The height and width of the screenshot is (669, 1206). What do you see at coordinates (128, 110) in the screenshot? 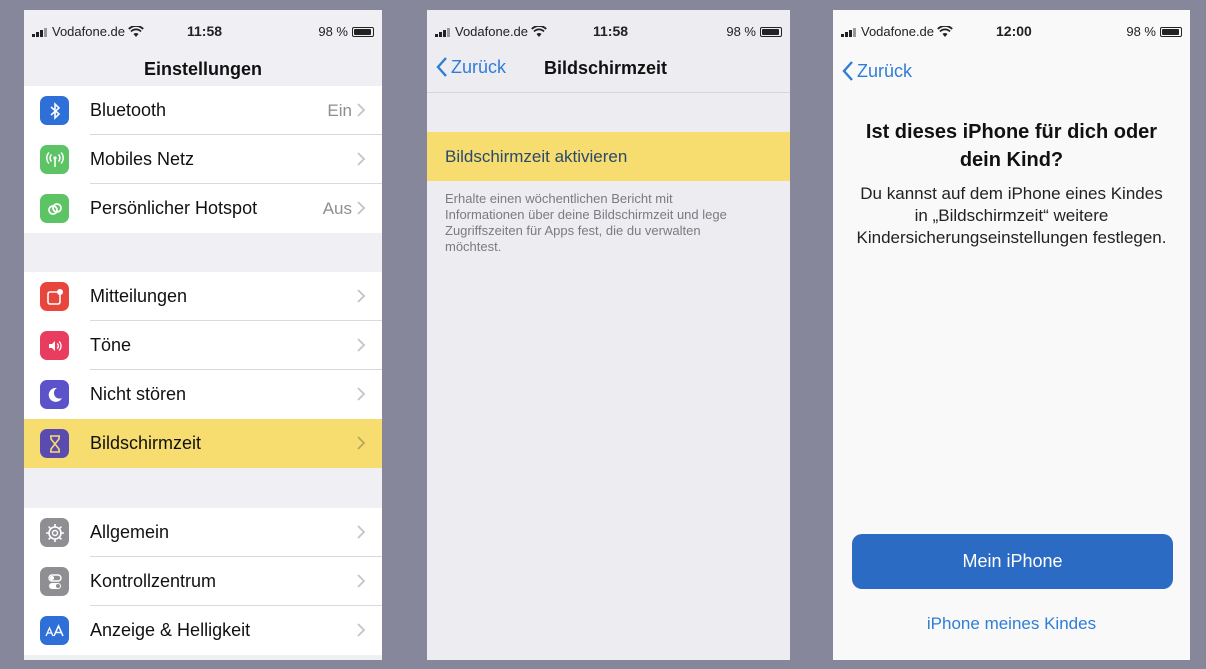
I see `settings-row-label: Bluetooth` at bounding box center [128, 110].